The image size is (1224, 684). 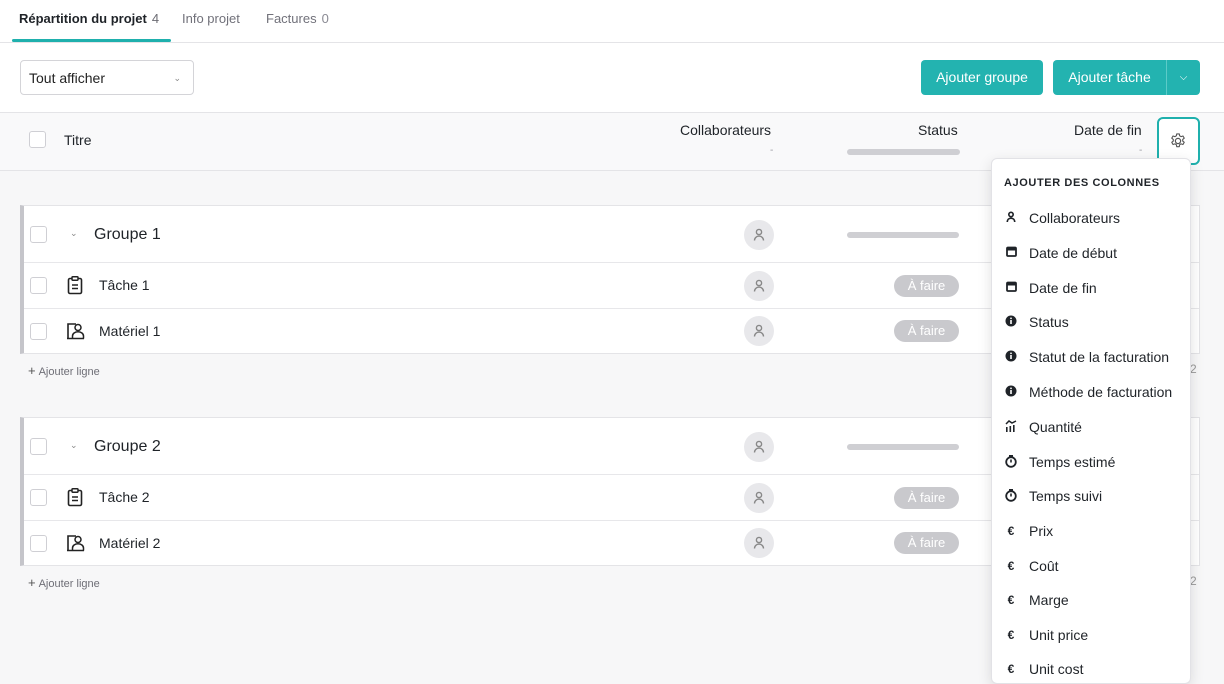 I want to click on tab-label: Répartition du projet, so click(x=83, y=18).